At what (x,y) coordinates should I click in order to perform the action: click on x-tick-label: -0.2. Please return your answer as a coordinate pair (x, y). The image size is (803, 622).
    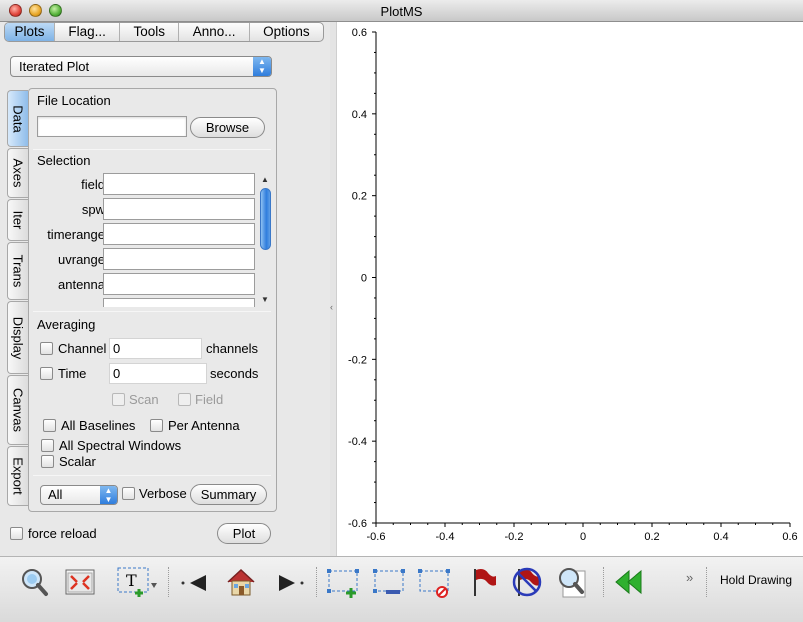
    Looking at the image, I should click on (514, 537).